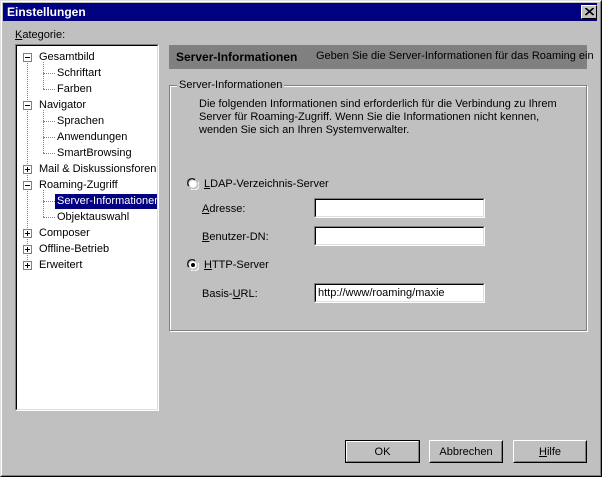 The width and height of the screenshot is (602, 477). I want to click on close-icon, so click(589, 12).